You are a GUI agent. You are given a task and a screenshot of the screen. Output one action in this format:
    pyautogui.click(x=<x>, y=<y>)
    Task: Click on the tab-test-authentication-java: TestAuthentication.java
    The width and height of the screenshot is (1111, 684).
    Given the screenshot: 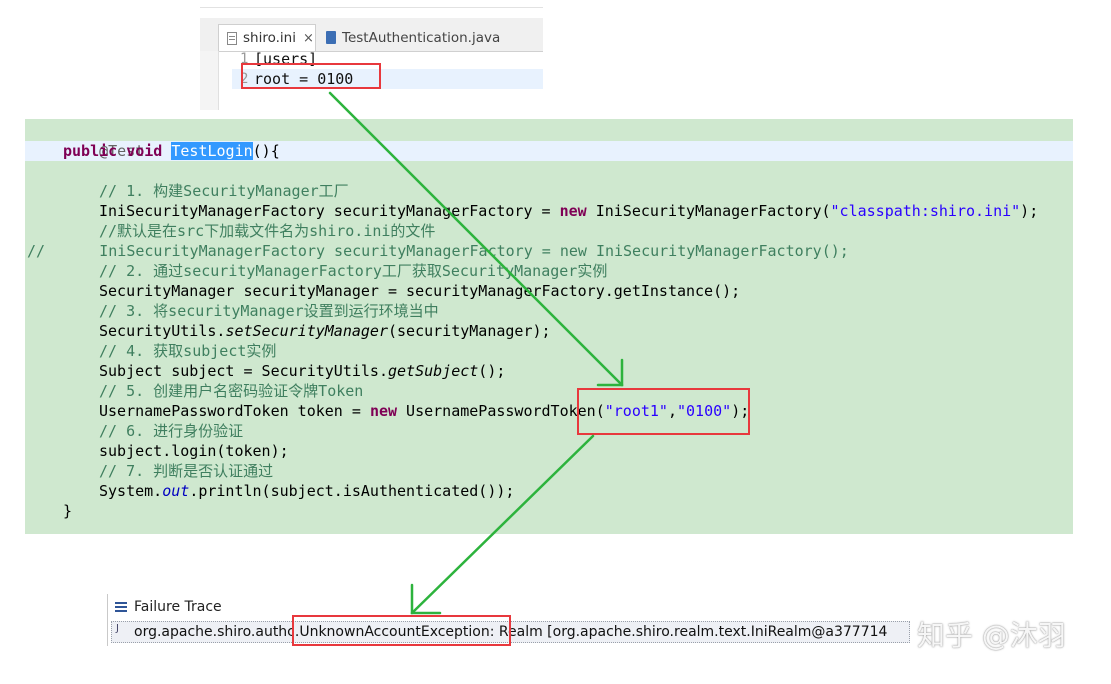 What is the action you would take?
    pyautogui.click(x=418, y=37)
    